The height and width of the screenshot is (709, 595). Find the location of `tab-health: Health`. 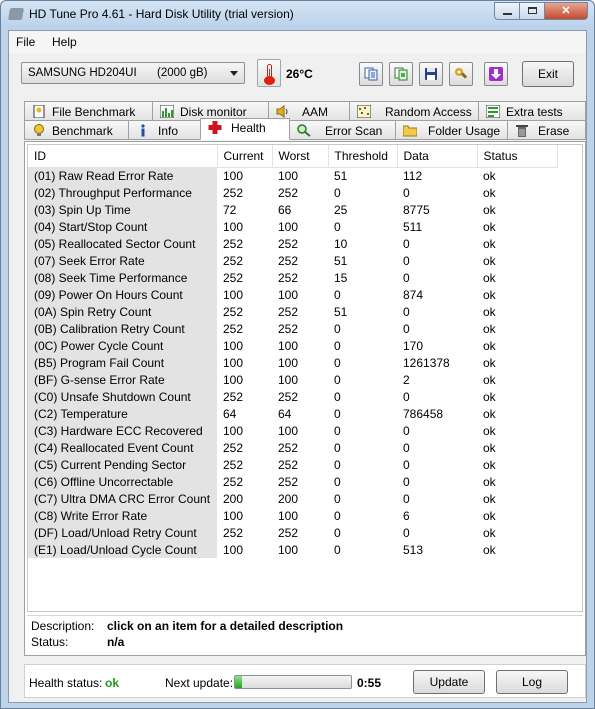

tab-health: Health is located at coordinates (245, 129).